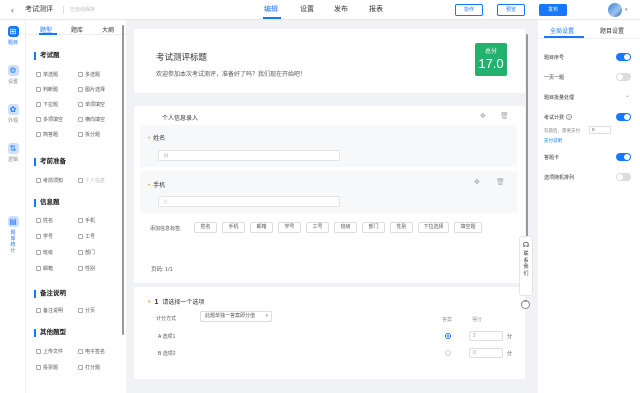 The height and width of the screenshot is (393, 640). What do you see at coordinates (91, 352) in the screenshot?
I see `item-e-signature: 电子签名` at bounding box center [91, 352].